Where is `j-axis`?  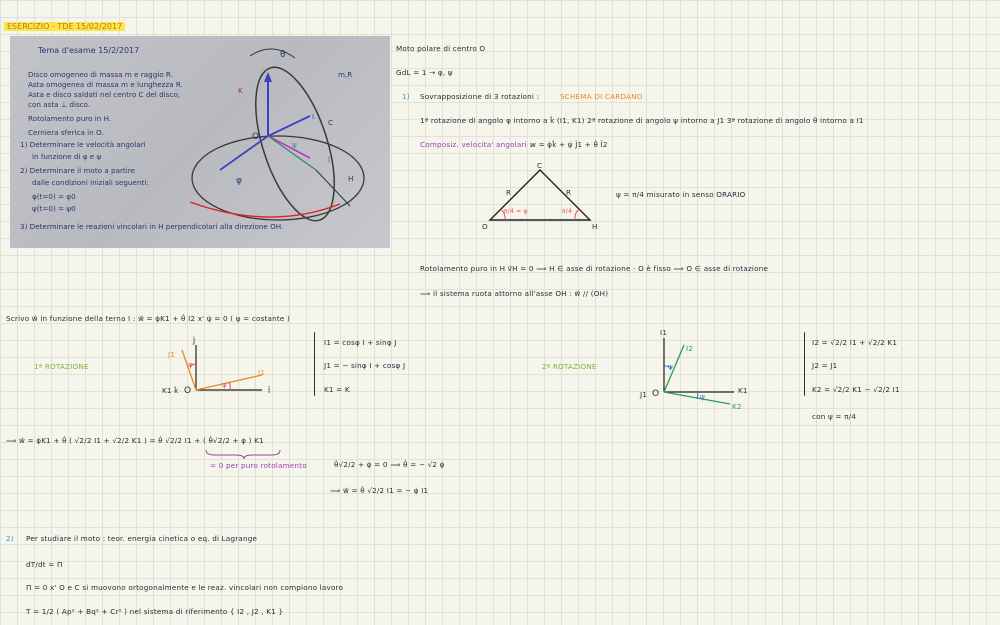 j-axis is located at coordinates (289, 147).